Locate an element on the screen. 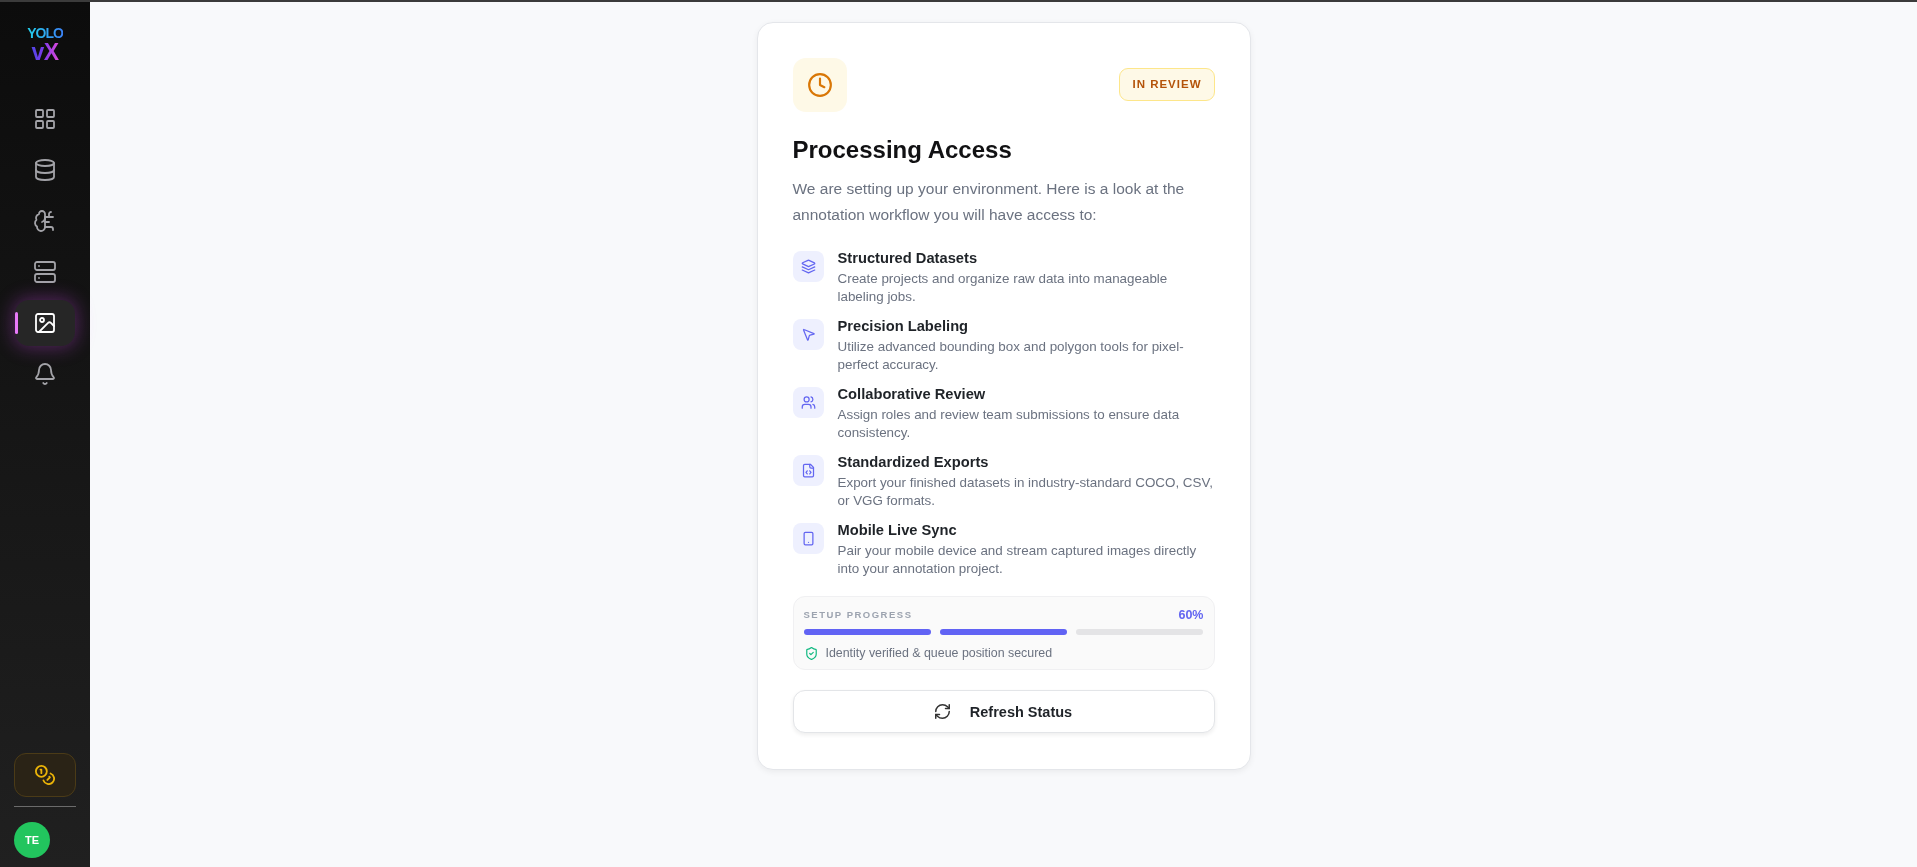 This screenshot has width=1917, height=867. cursor-icon is located at coordinates (808, 334).